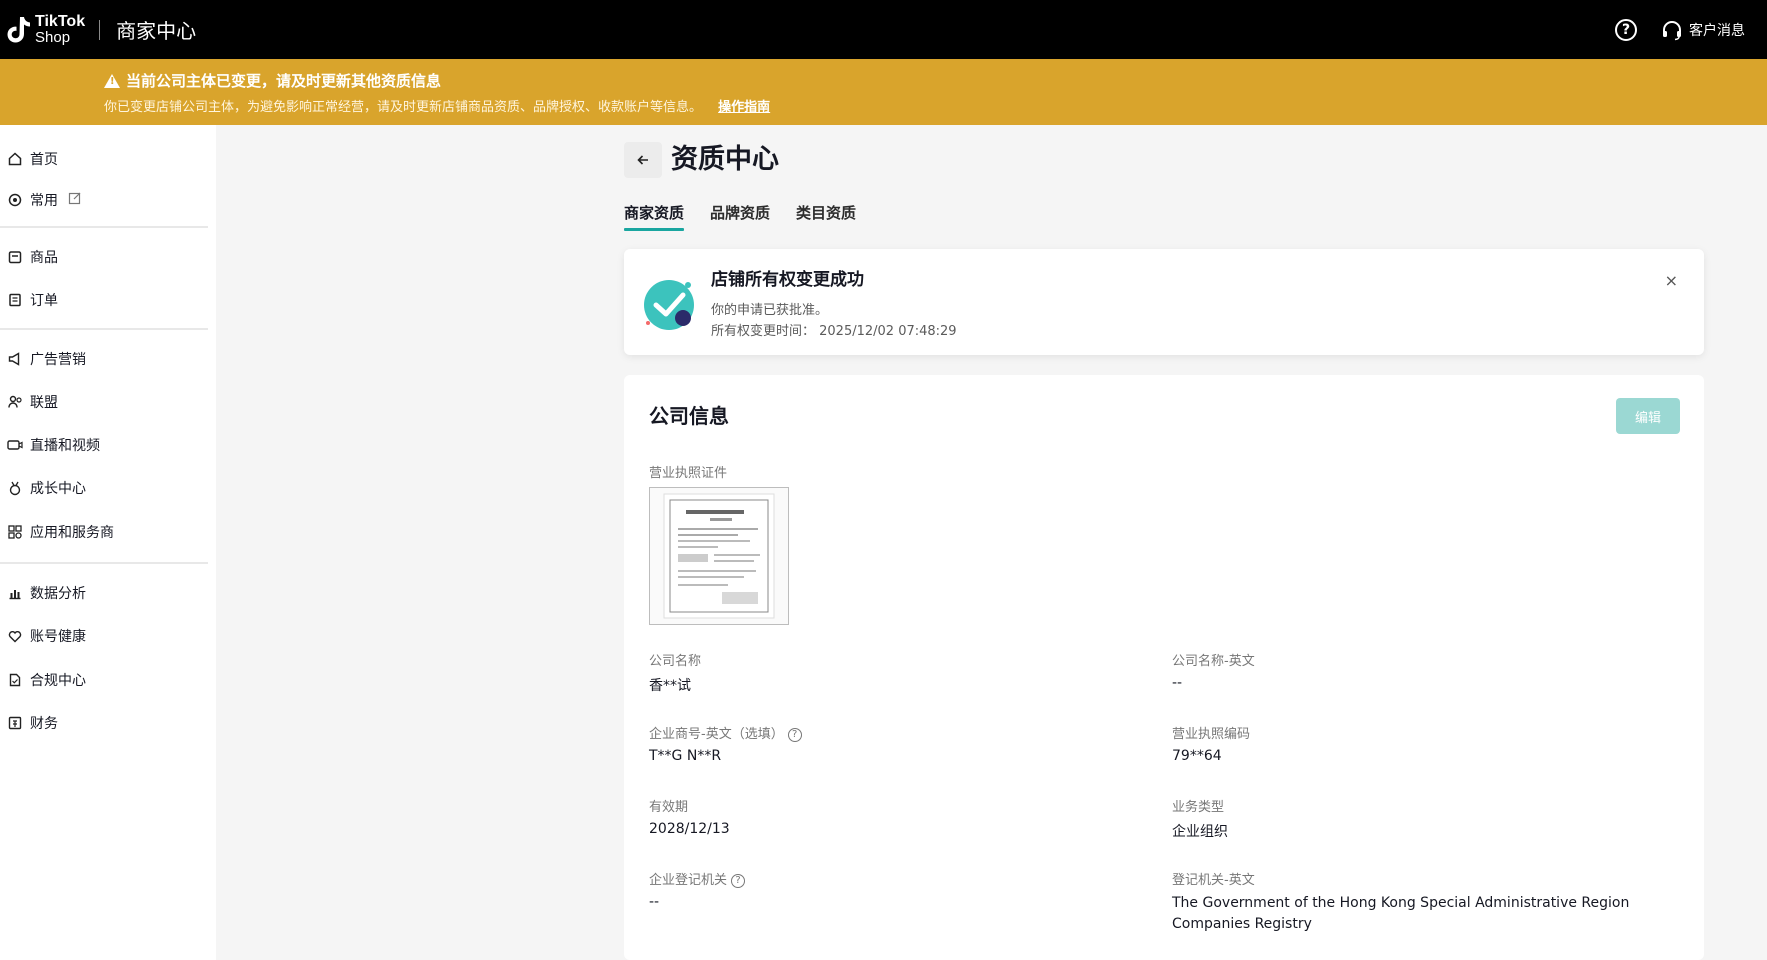 The height and width of the screenshot is (960, 1767). Describe the element at coordinates (685, 756) in the screenshot. I see `field-value-trade-name: T**G N**R` at that location.